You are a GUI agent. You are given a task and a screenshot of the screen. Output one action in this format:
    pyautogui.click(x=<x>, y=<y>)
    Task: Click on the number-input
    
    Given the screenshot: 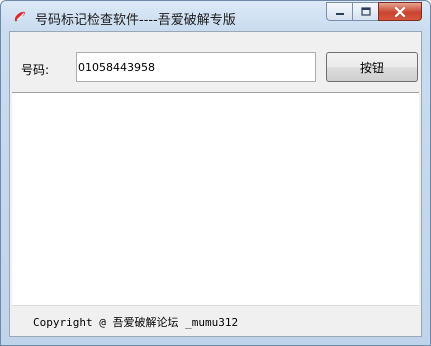 What is the action you would take?
    pyautogui.click(x=196, y=67)
    